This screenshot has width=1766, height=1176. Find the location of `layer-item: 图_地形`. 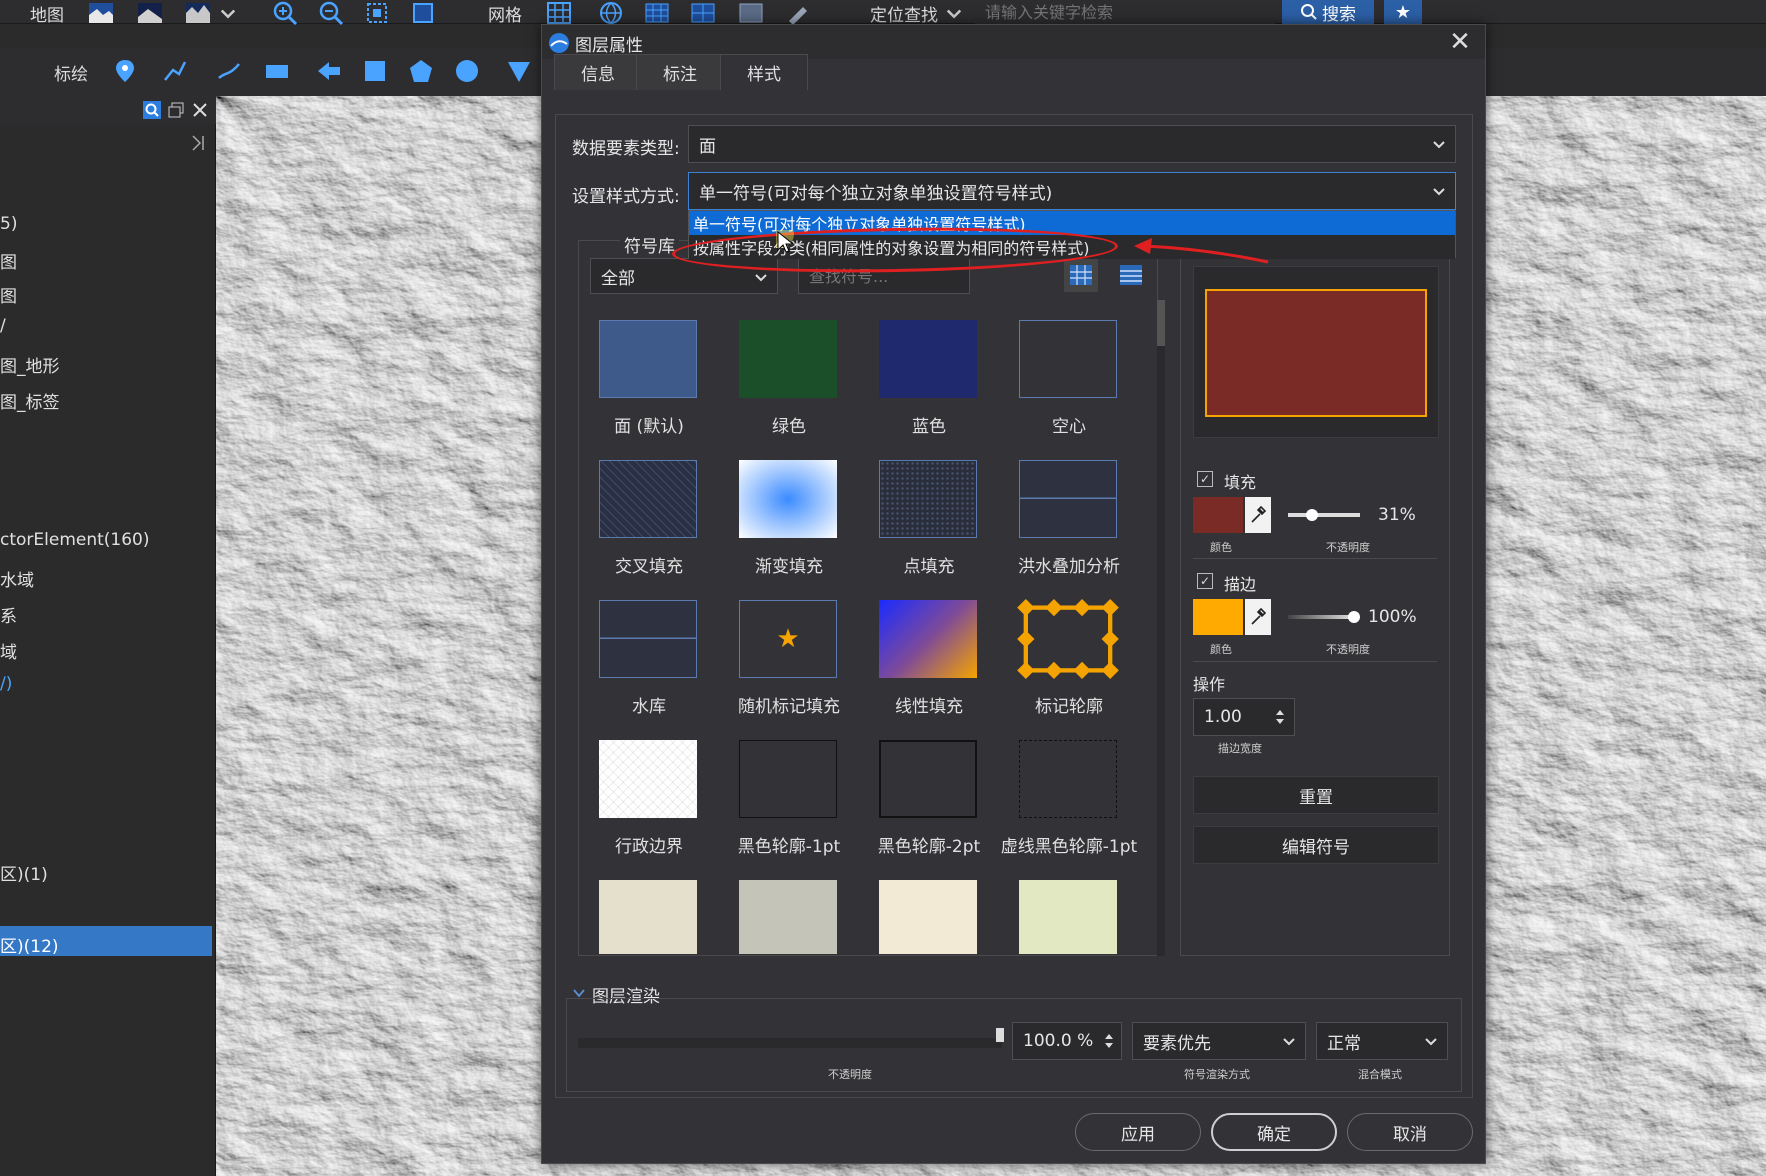

layer-item: 图_地形 is located at coordinates (30, 364).